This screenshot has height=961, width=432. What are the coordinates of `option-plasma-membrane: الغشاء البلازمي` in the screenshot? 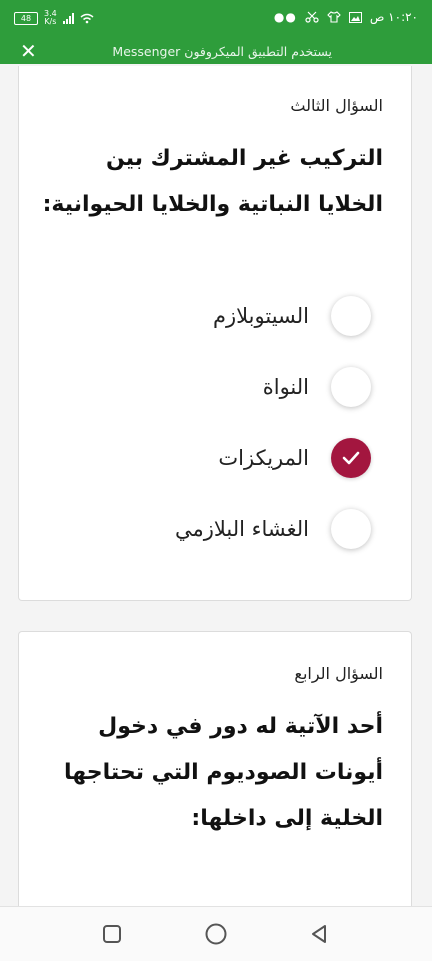 It's located at (211, 529).